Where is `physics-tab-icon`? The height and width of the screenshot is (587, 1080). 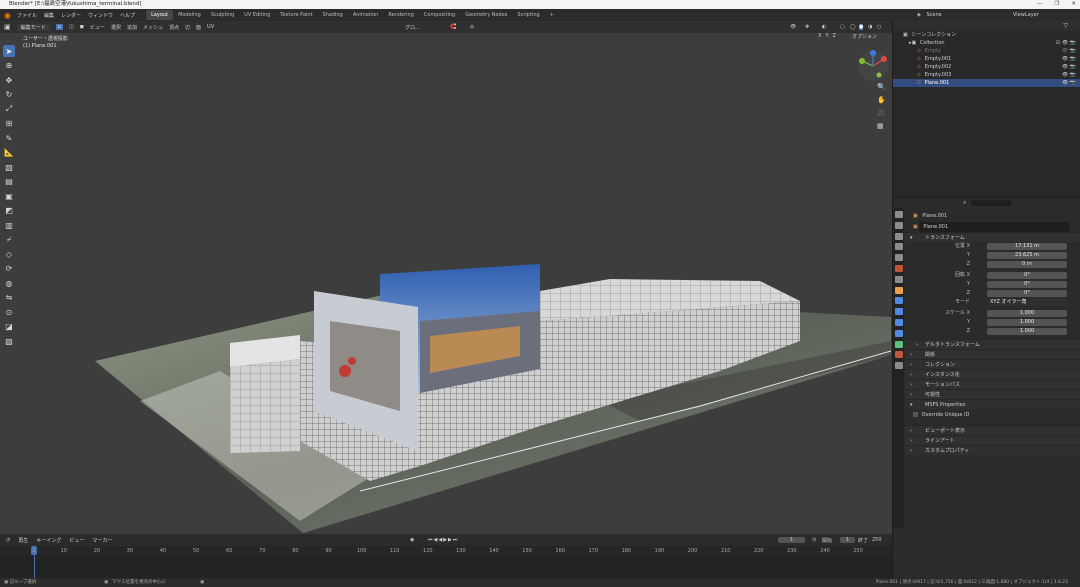
physics-tab-icon is located at coordinates (898, 322).